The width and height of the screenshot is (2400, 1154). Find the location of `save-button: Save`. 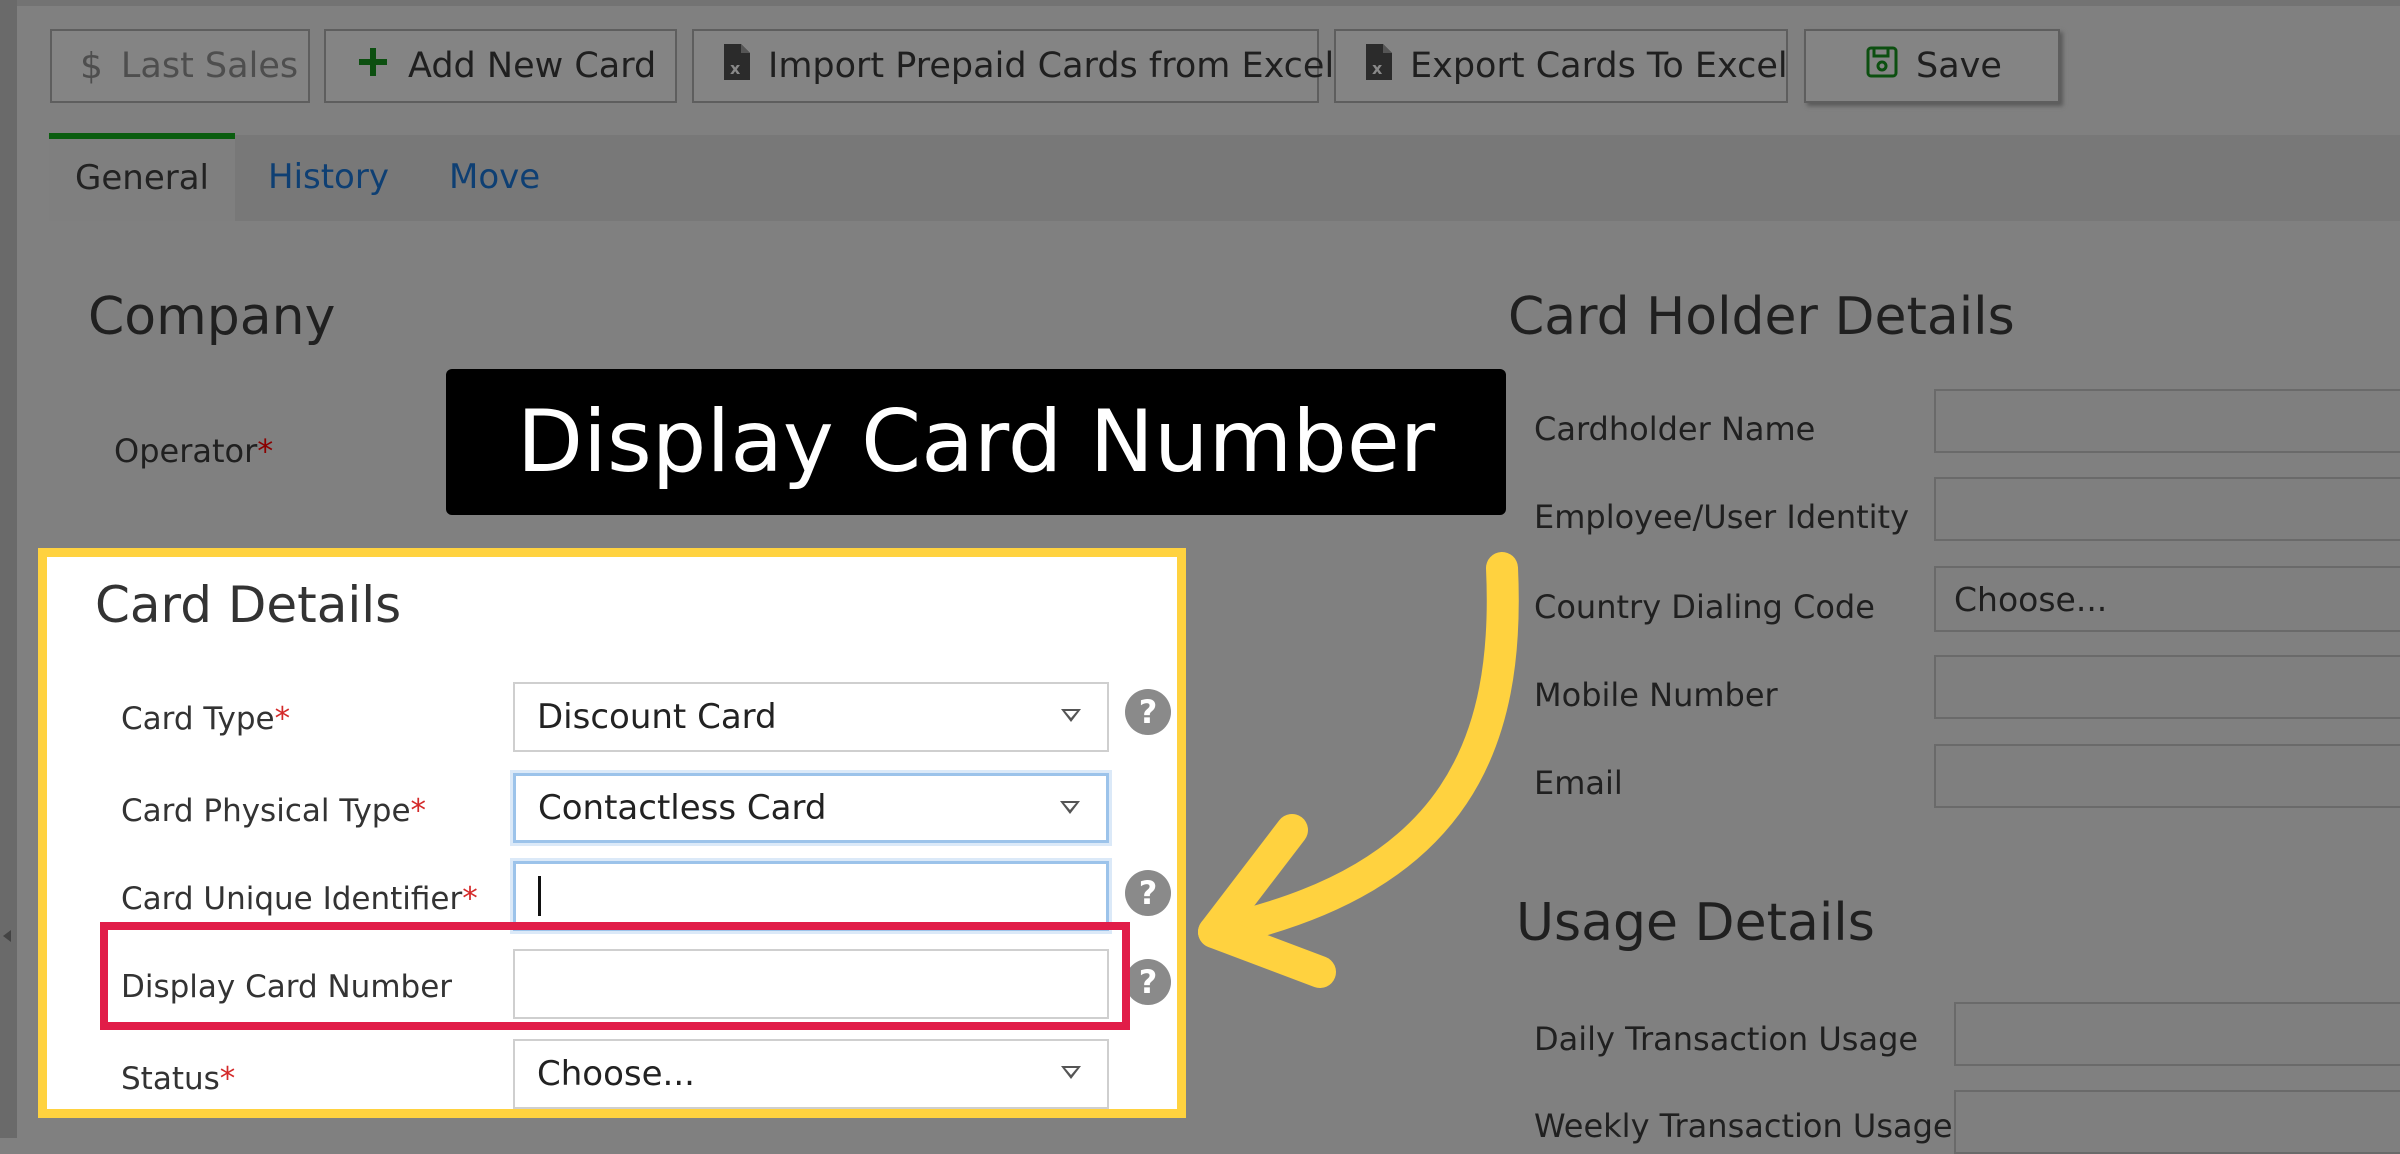

save-button: Save is located at coordinates (1932, 66).